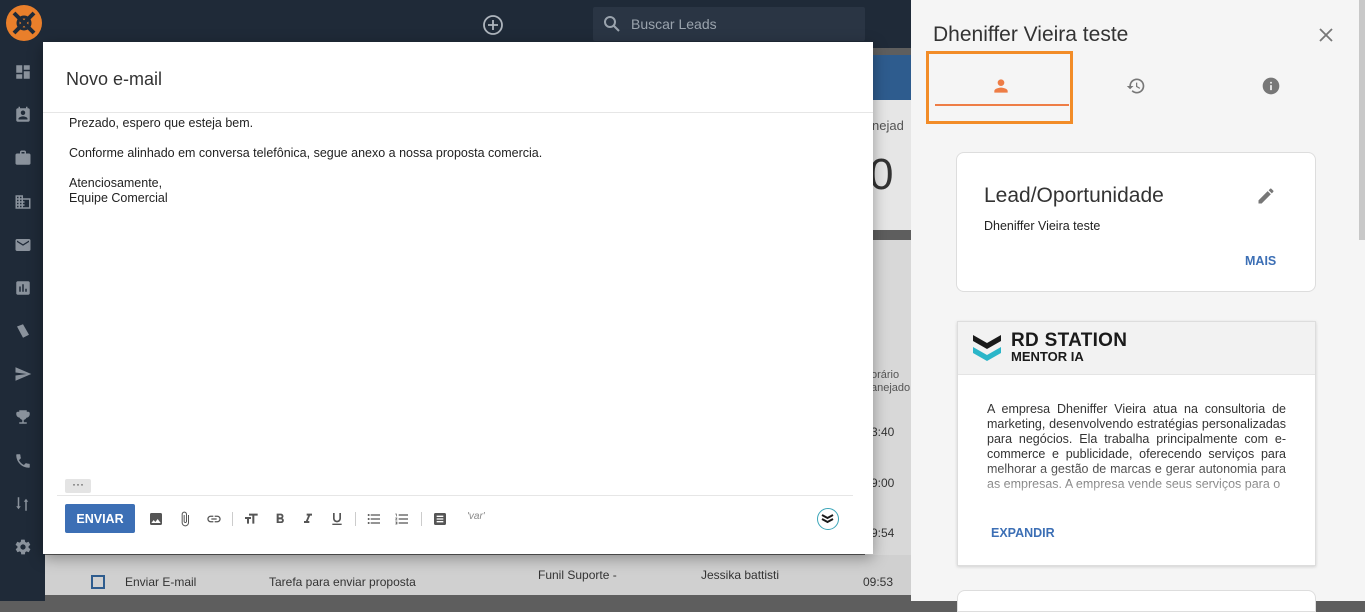  Describe the element at coordinates (883, 533) in the screenshot. I see `background-time: 9:54` at that location.